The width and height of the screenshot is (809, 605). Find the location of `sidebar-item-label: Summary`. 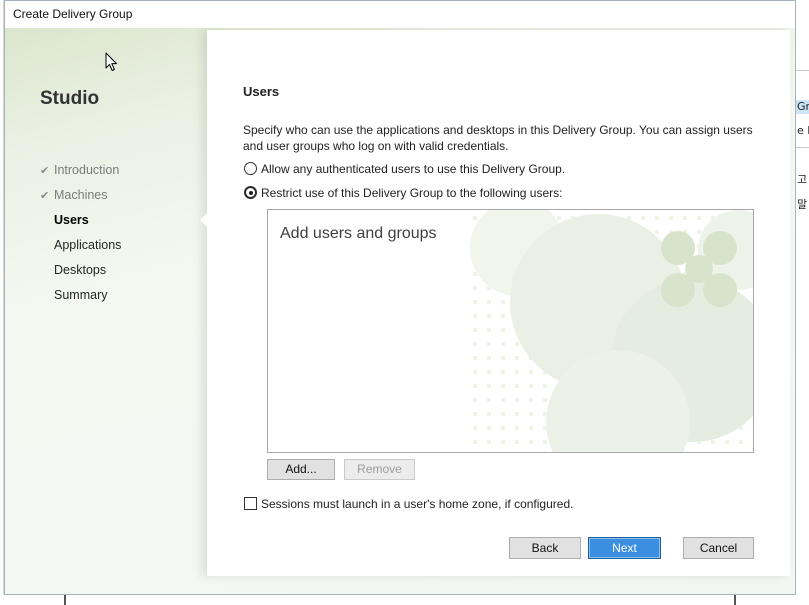

sidebar-item-label: Summary is located at coordinates (81, 295).